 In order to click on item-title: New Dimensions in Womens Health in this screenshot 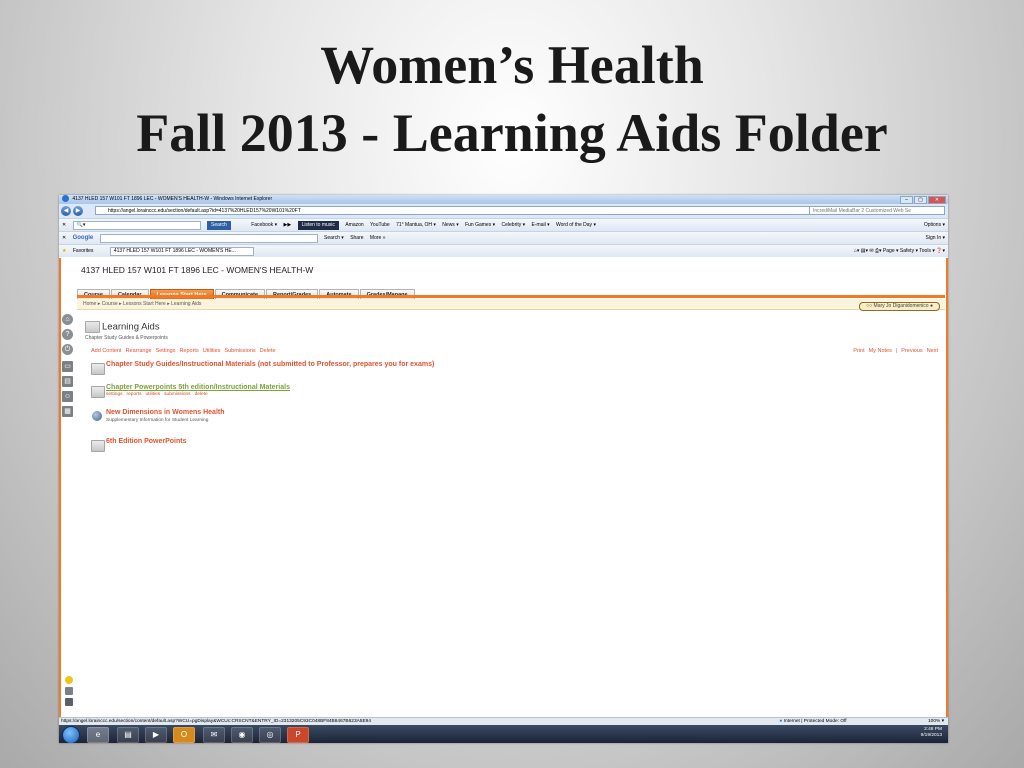, I will do `click(165, 412)`.